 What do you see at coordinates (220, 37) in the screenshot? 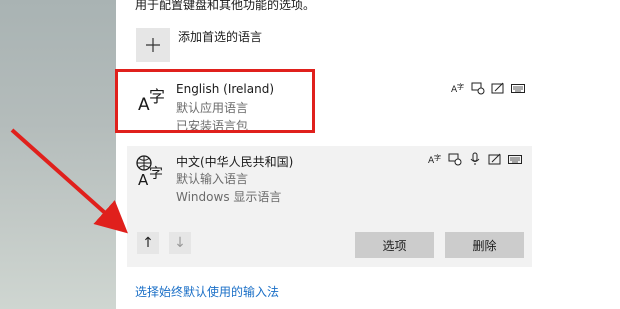
I see `add-language-label: 添加首选的语言` at bounding box center [220, 37].